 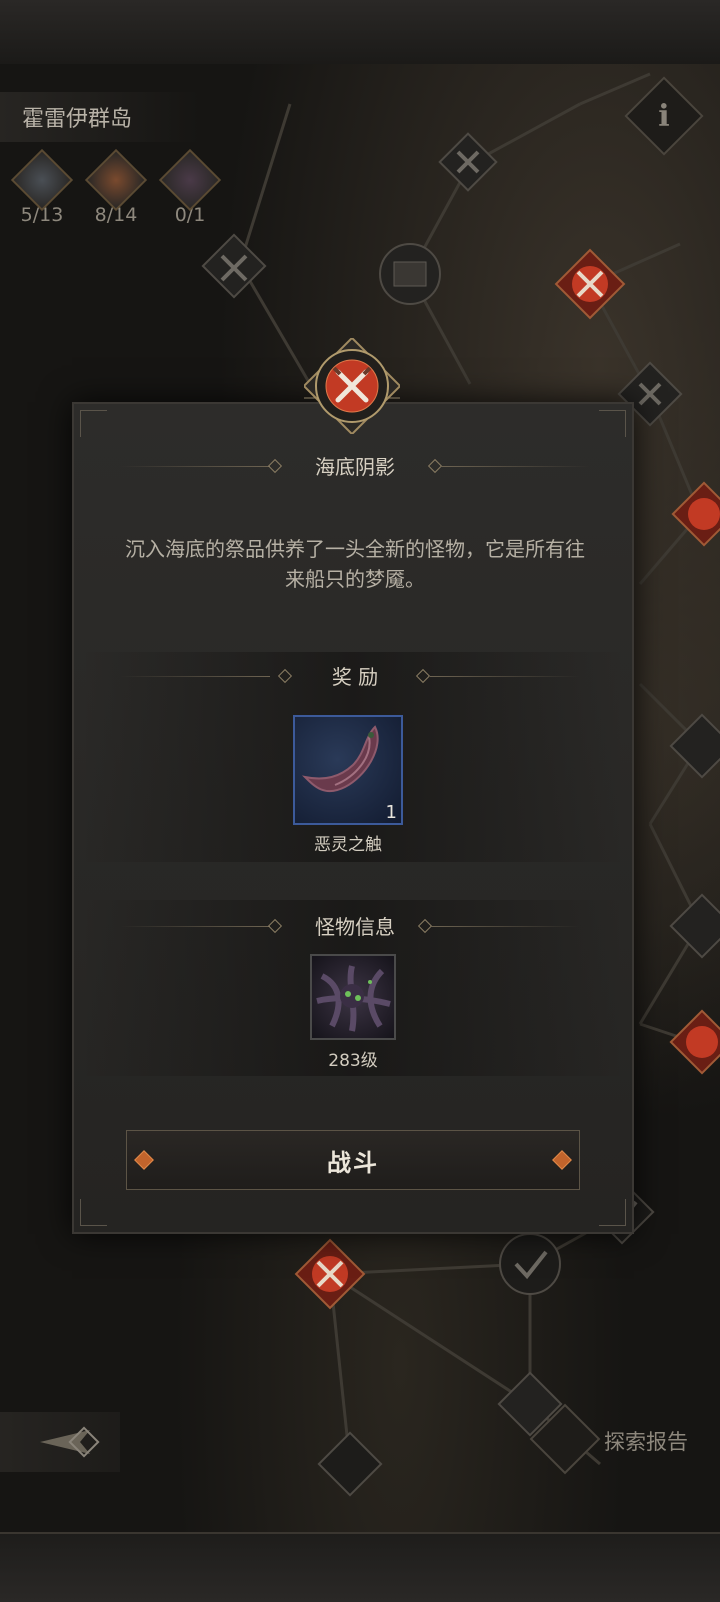 What do you see at coordinates (391, 812) in the screenshot?
I see `reward-quantity: 1` at bounding box center [391, 812].